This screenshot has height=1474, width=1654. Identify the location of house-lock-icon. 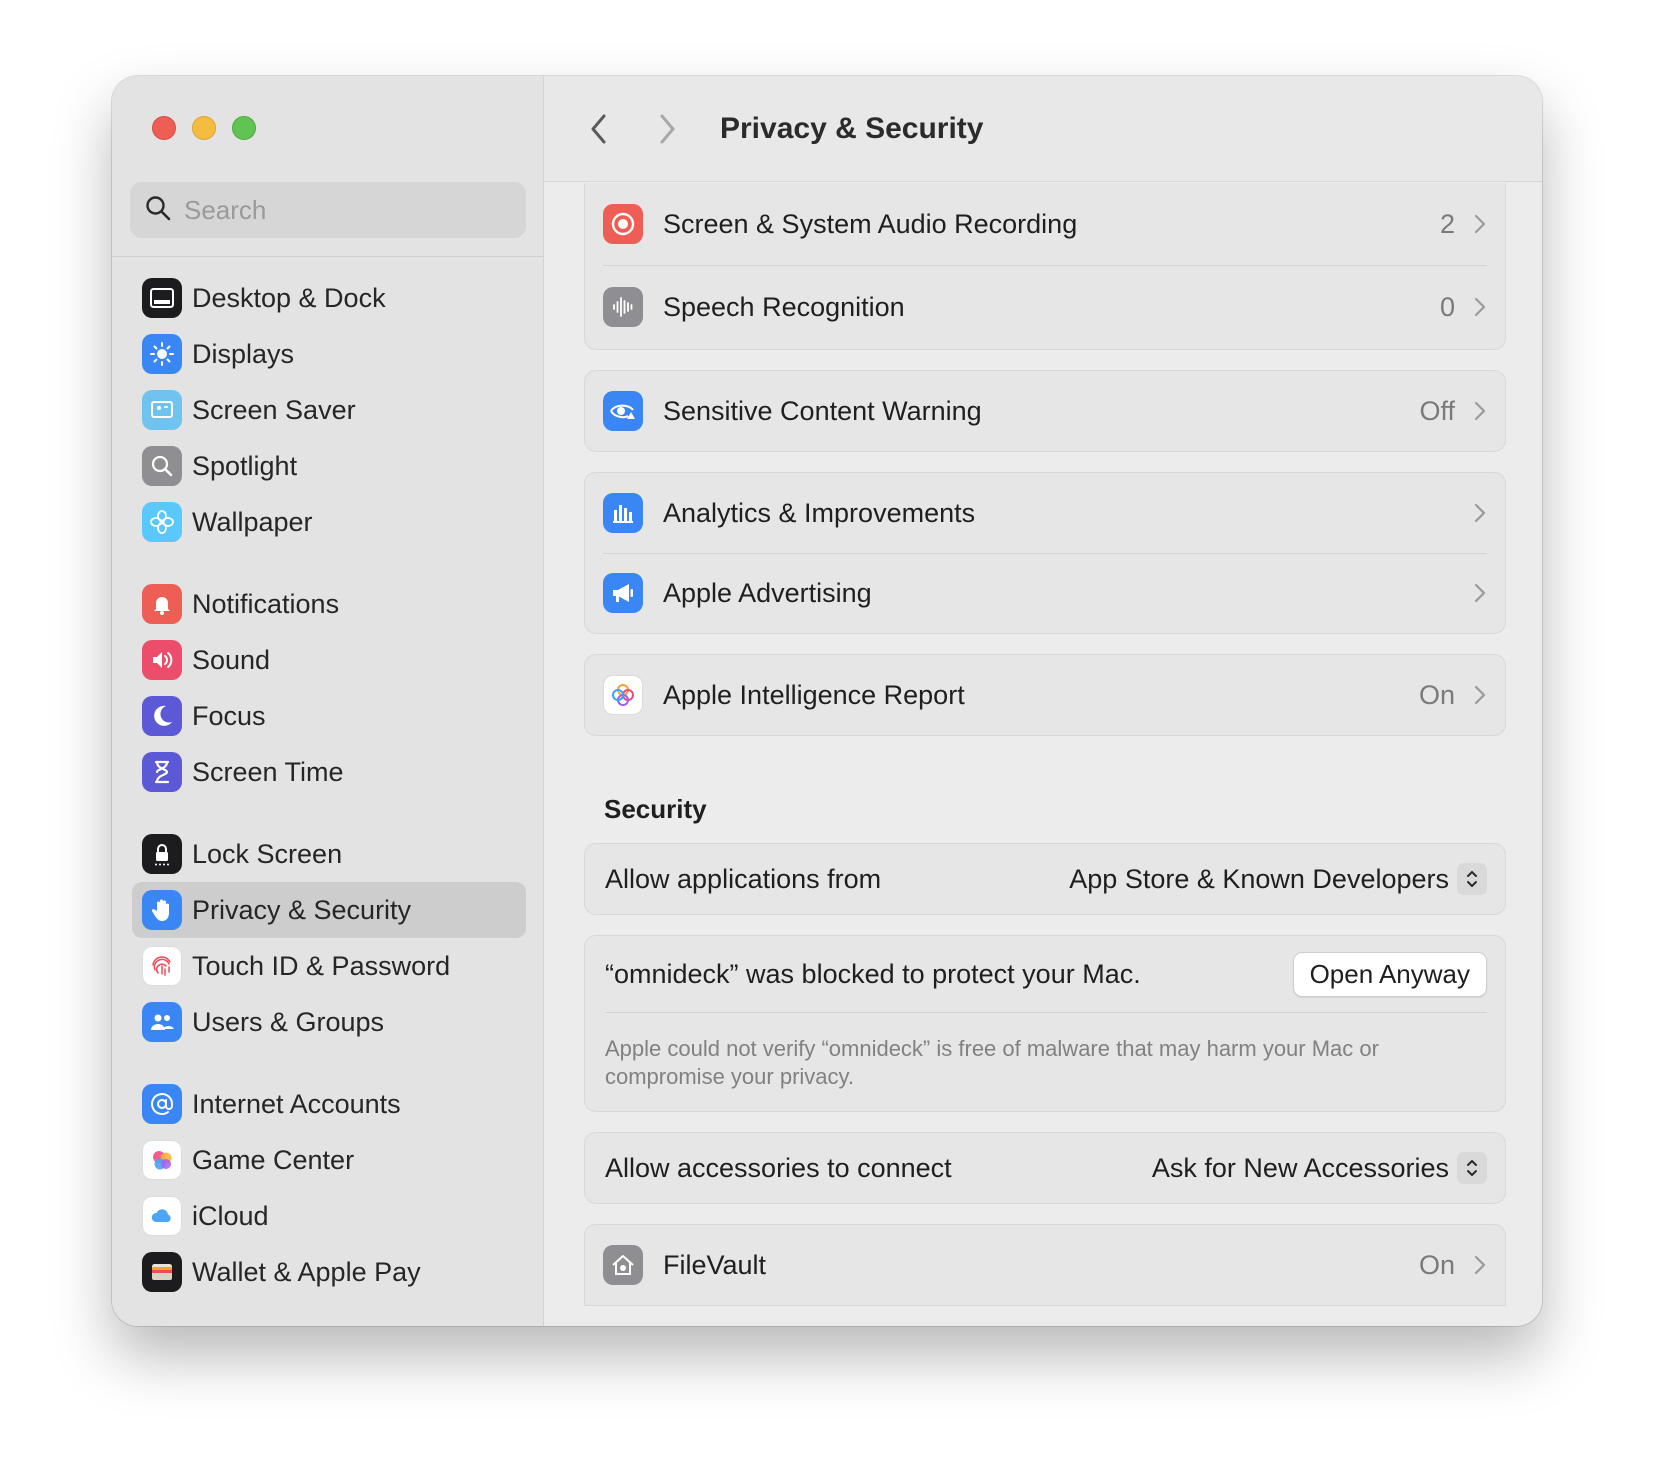
(623, 1265).